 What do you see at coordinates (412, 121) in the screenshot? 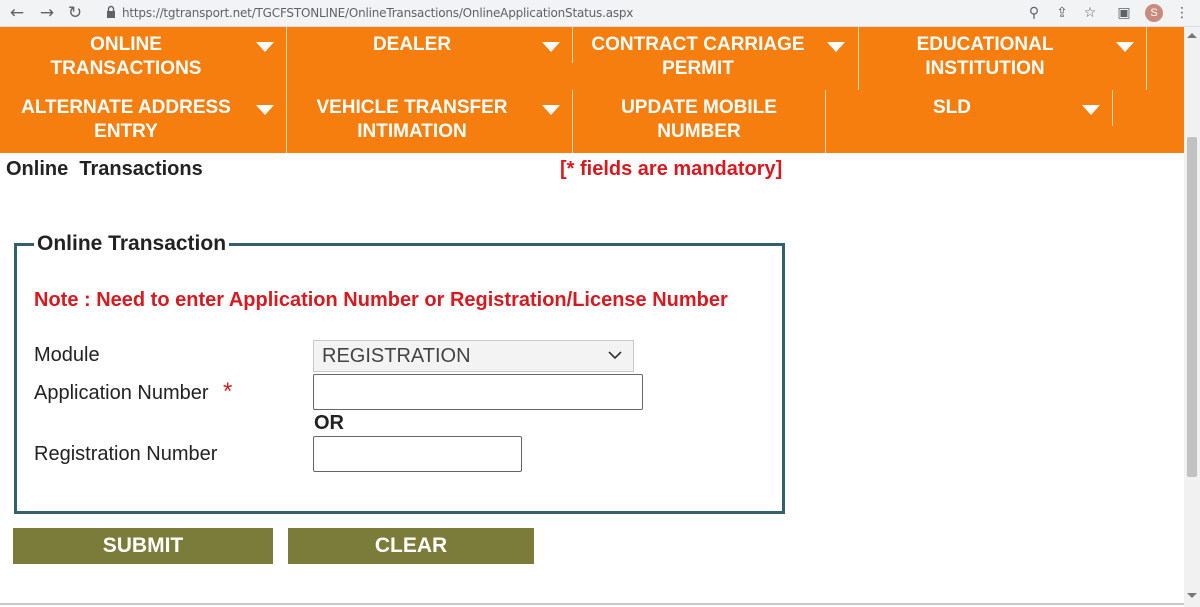
I see `nav-vehicle-transfer-intimation: VEHICLE TRANSFER INTIMATION` at bounding box center [412, 121].